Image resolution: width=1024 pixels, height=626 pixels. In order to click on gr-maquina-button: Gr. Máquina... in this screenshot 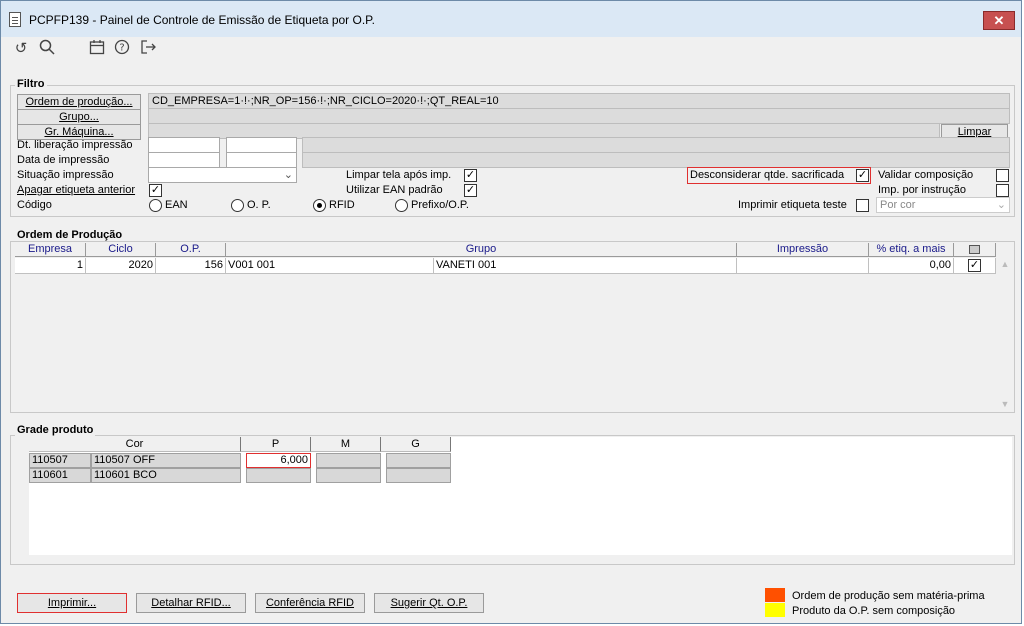, I will do `click(79, 132)`.